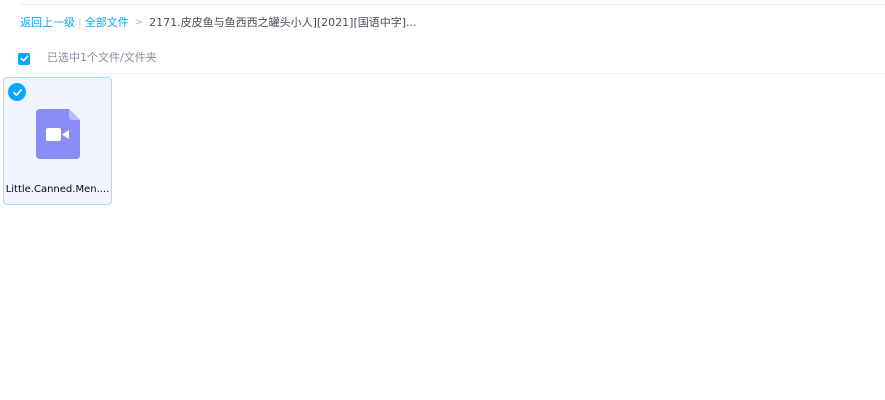  Describe the element at coordinates (58, 134) in the screenshot. I see `video-file-icon` at that location.